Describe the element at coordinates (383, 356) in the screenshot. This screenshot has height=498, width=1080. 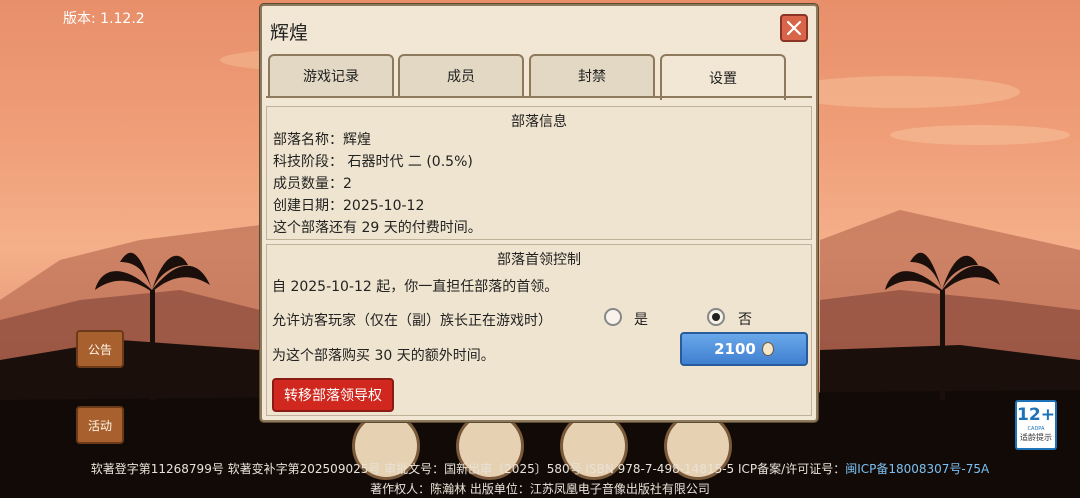
I see `buy-time-label: 为这个部落购买 30 天的额外时间。` at that location.